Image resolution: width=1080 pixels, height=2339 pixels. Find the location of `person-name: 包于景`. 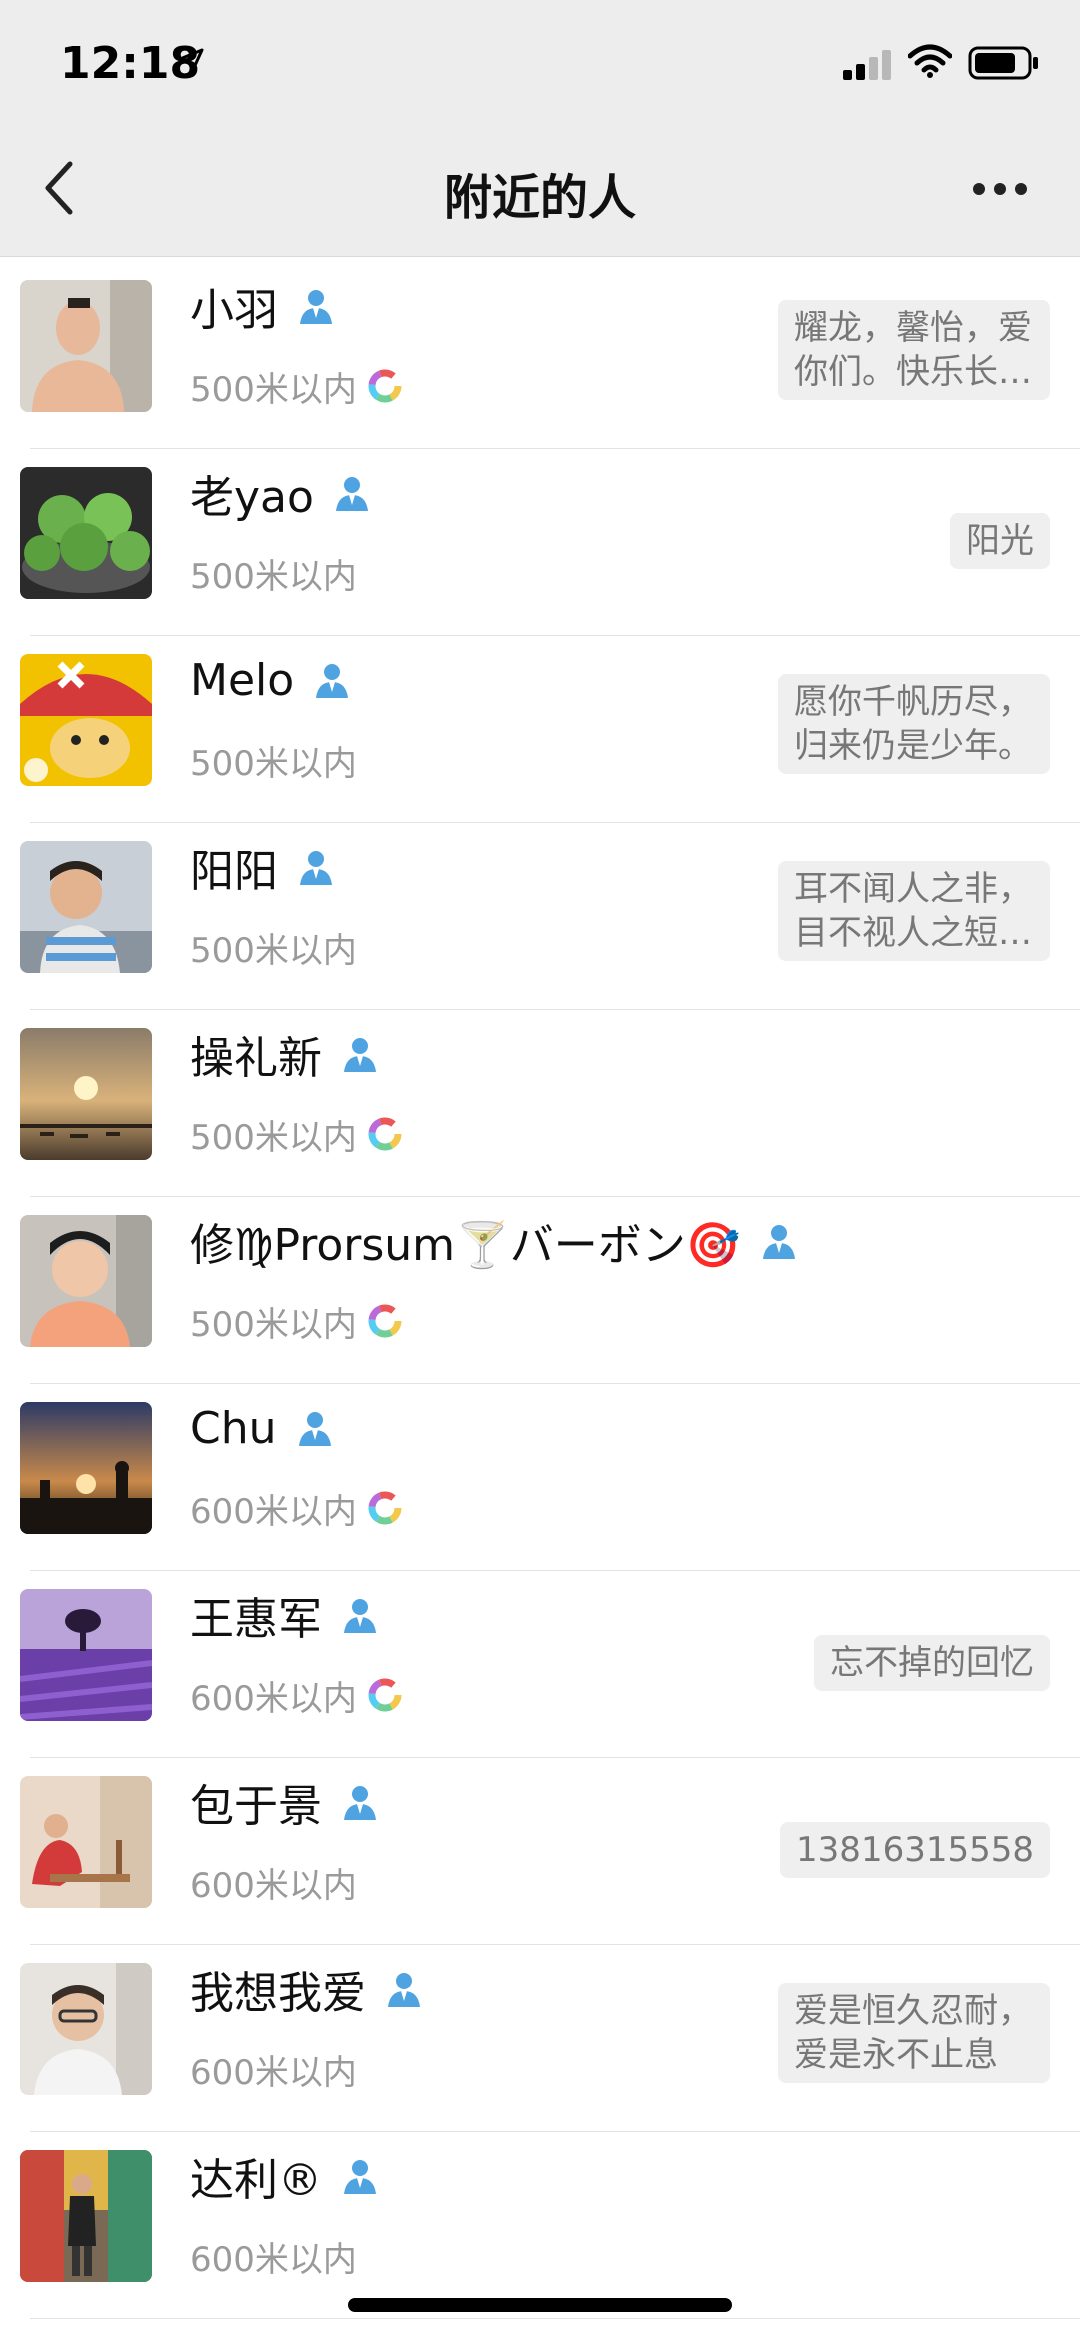

person-name: 包于景 is located at coordinates (256, 1806).